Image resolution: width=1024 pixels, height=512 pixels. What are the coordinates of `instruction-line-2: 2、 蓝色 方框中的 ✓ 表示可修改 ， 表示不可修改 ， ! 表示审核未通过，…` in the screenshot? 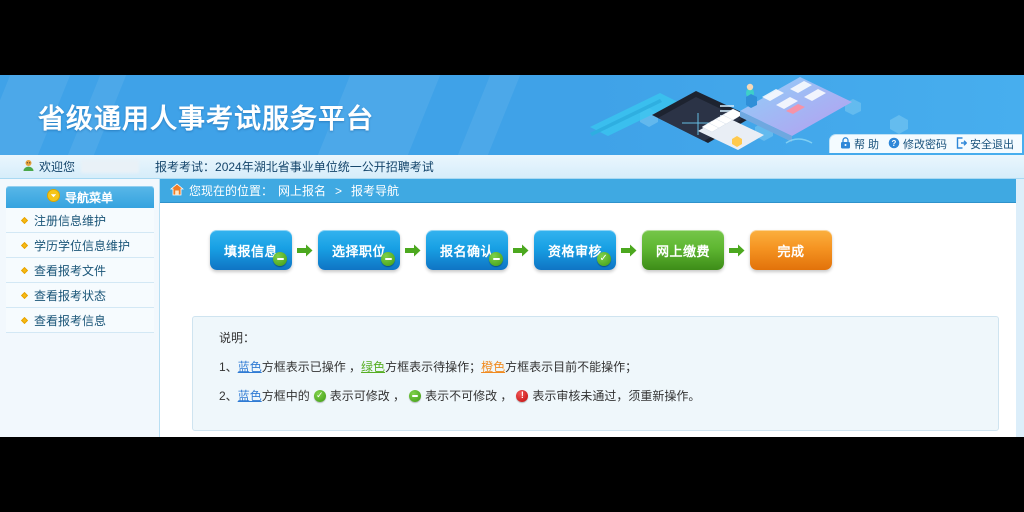 It's located at (608, 395).